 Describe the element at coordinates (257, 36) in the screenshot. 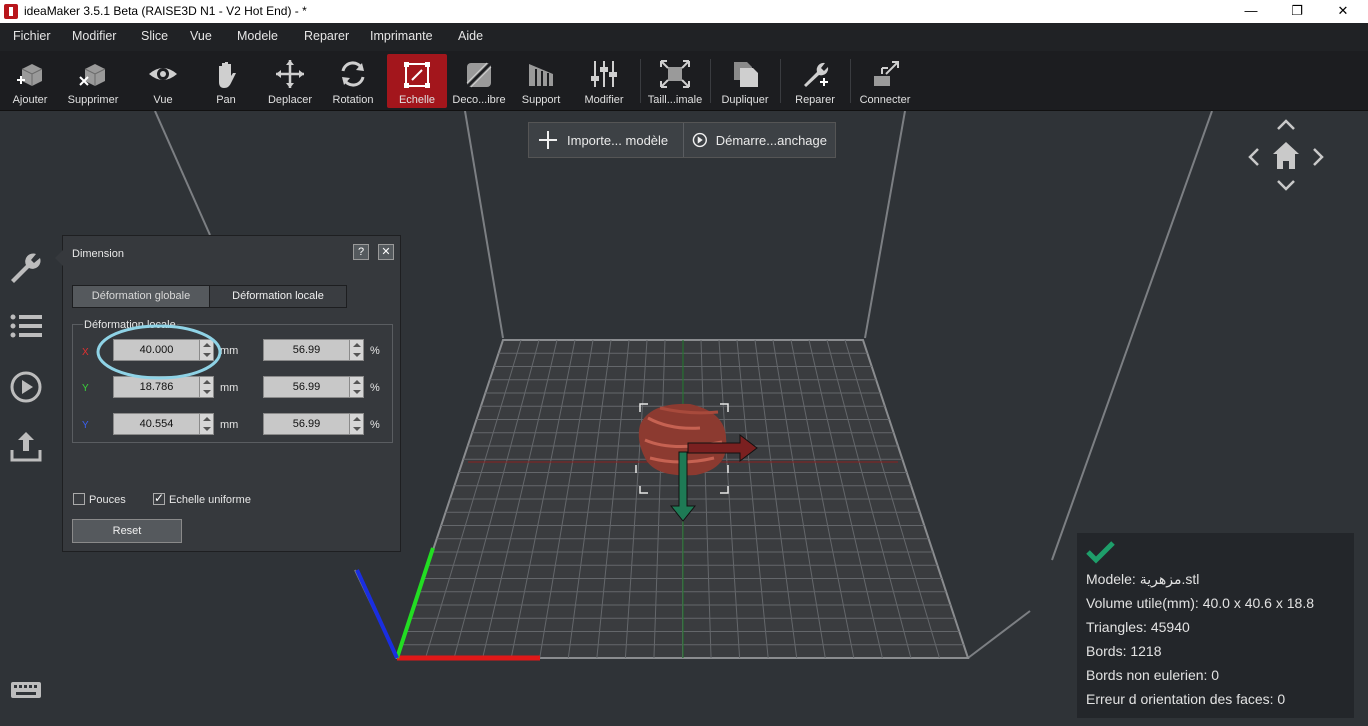

I see `menu-modele: Modele` at that location.